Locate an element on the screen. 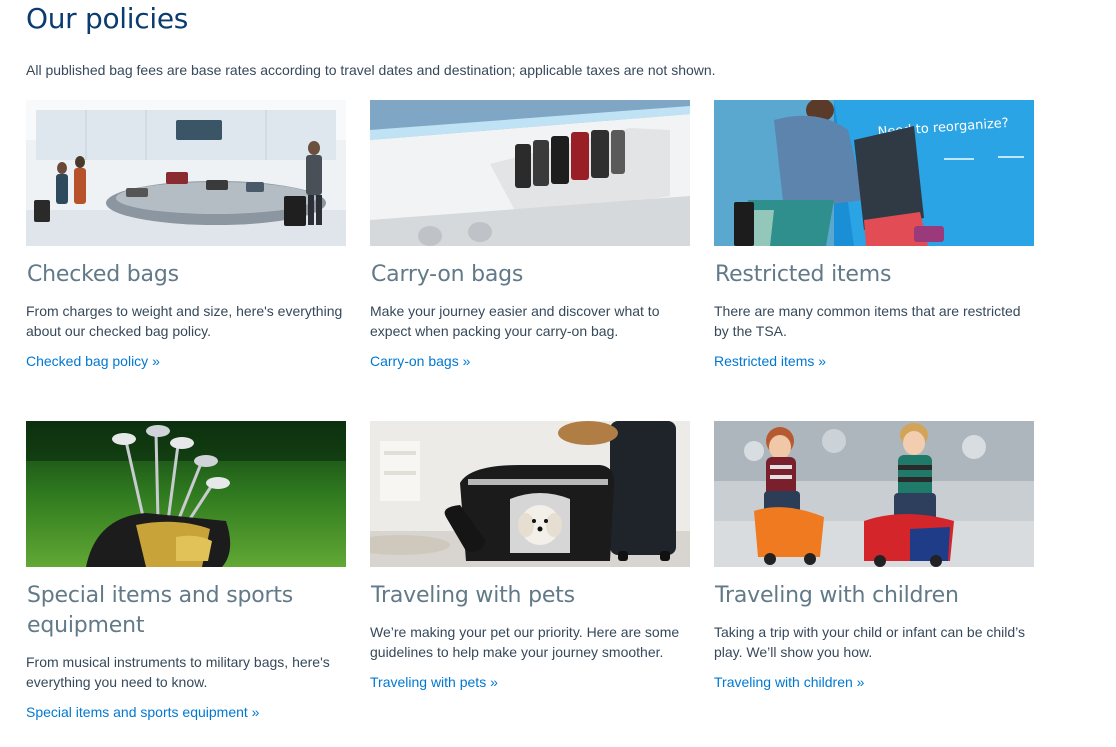 This screenshot has width=1116, height=747. card-title: Special items and sports equipment is located at coordinates (186, 611).